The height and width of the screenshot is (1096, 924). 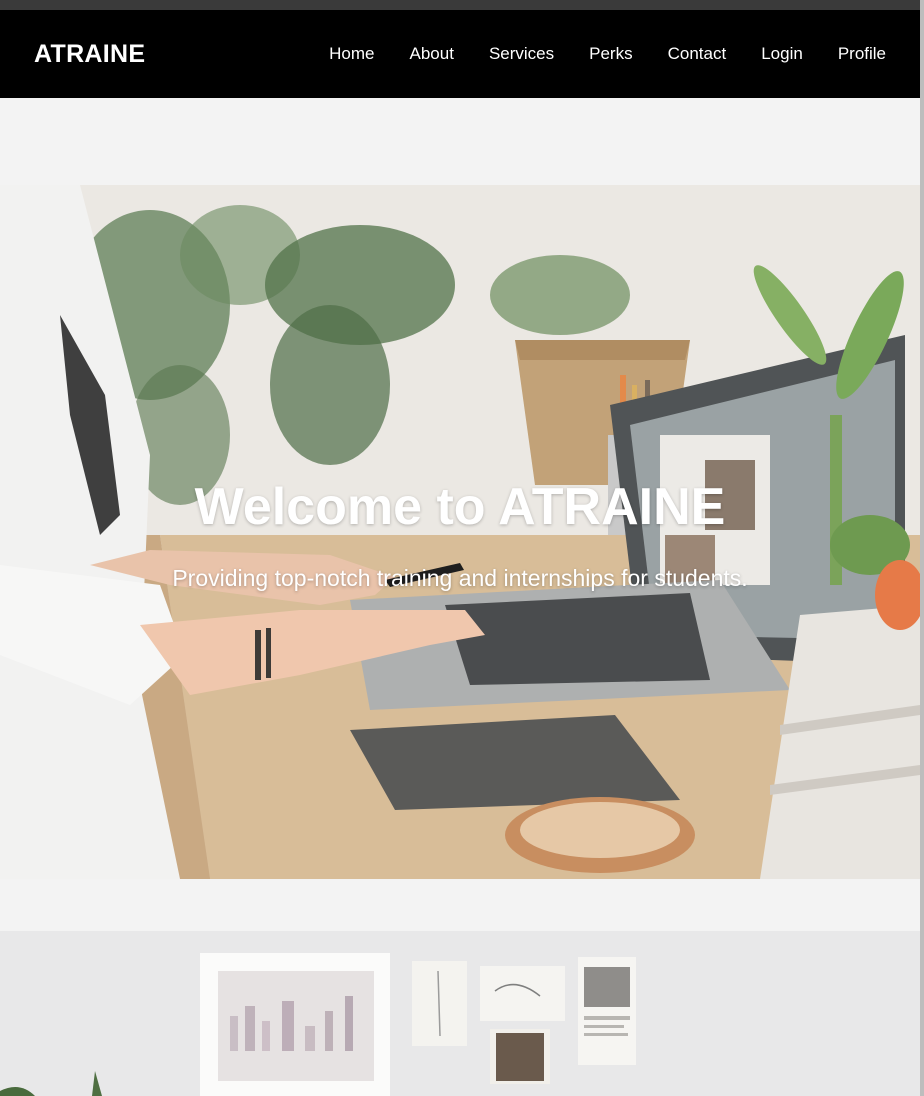 What do you see at coordinates (521, 54) in the screenshot?
I see `nav-link-services: Services` at bounding box center [521, 54].